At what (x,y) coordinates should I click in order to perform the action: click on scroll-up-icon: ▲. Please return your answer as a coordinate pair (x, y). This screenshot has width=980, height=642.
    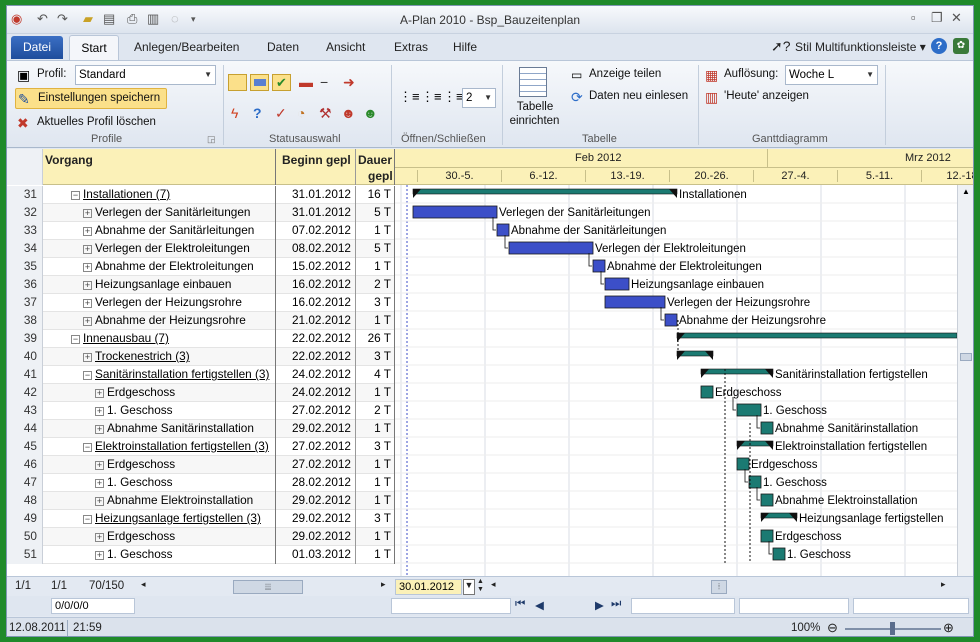
    Looking at the image, I should click on (966, 192).